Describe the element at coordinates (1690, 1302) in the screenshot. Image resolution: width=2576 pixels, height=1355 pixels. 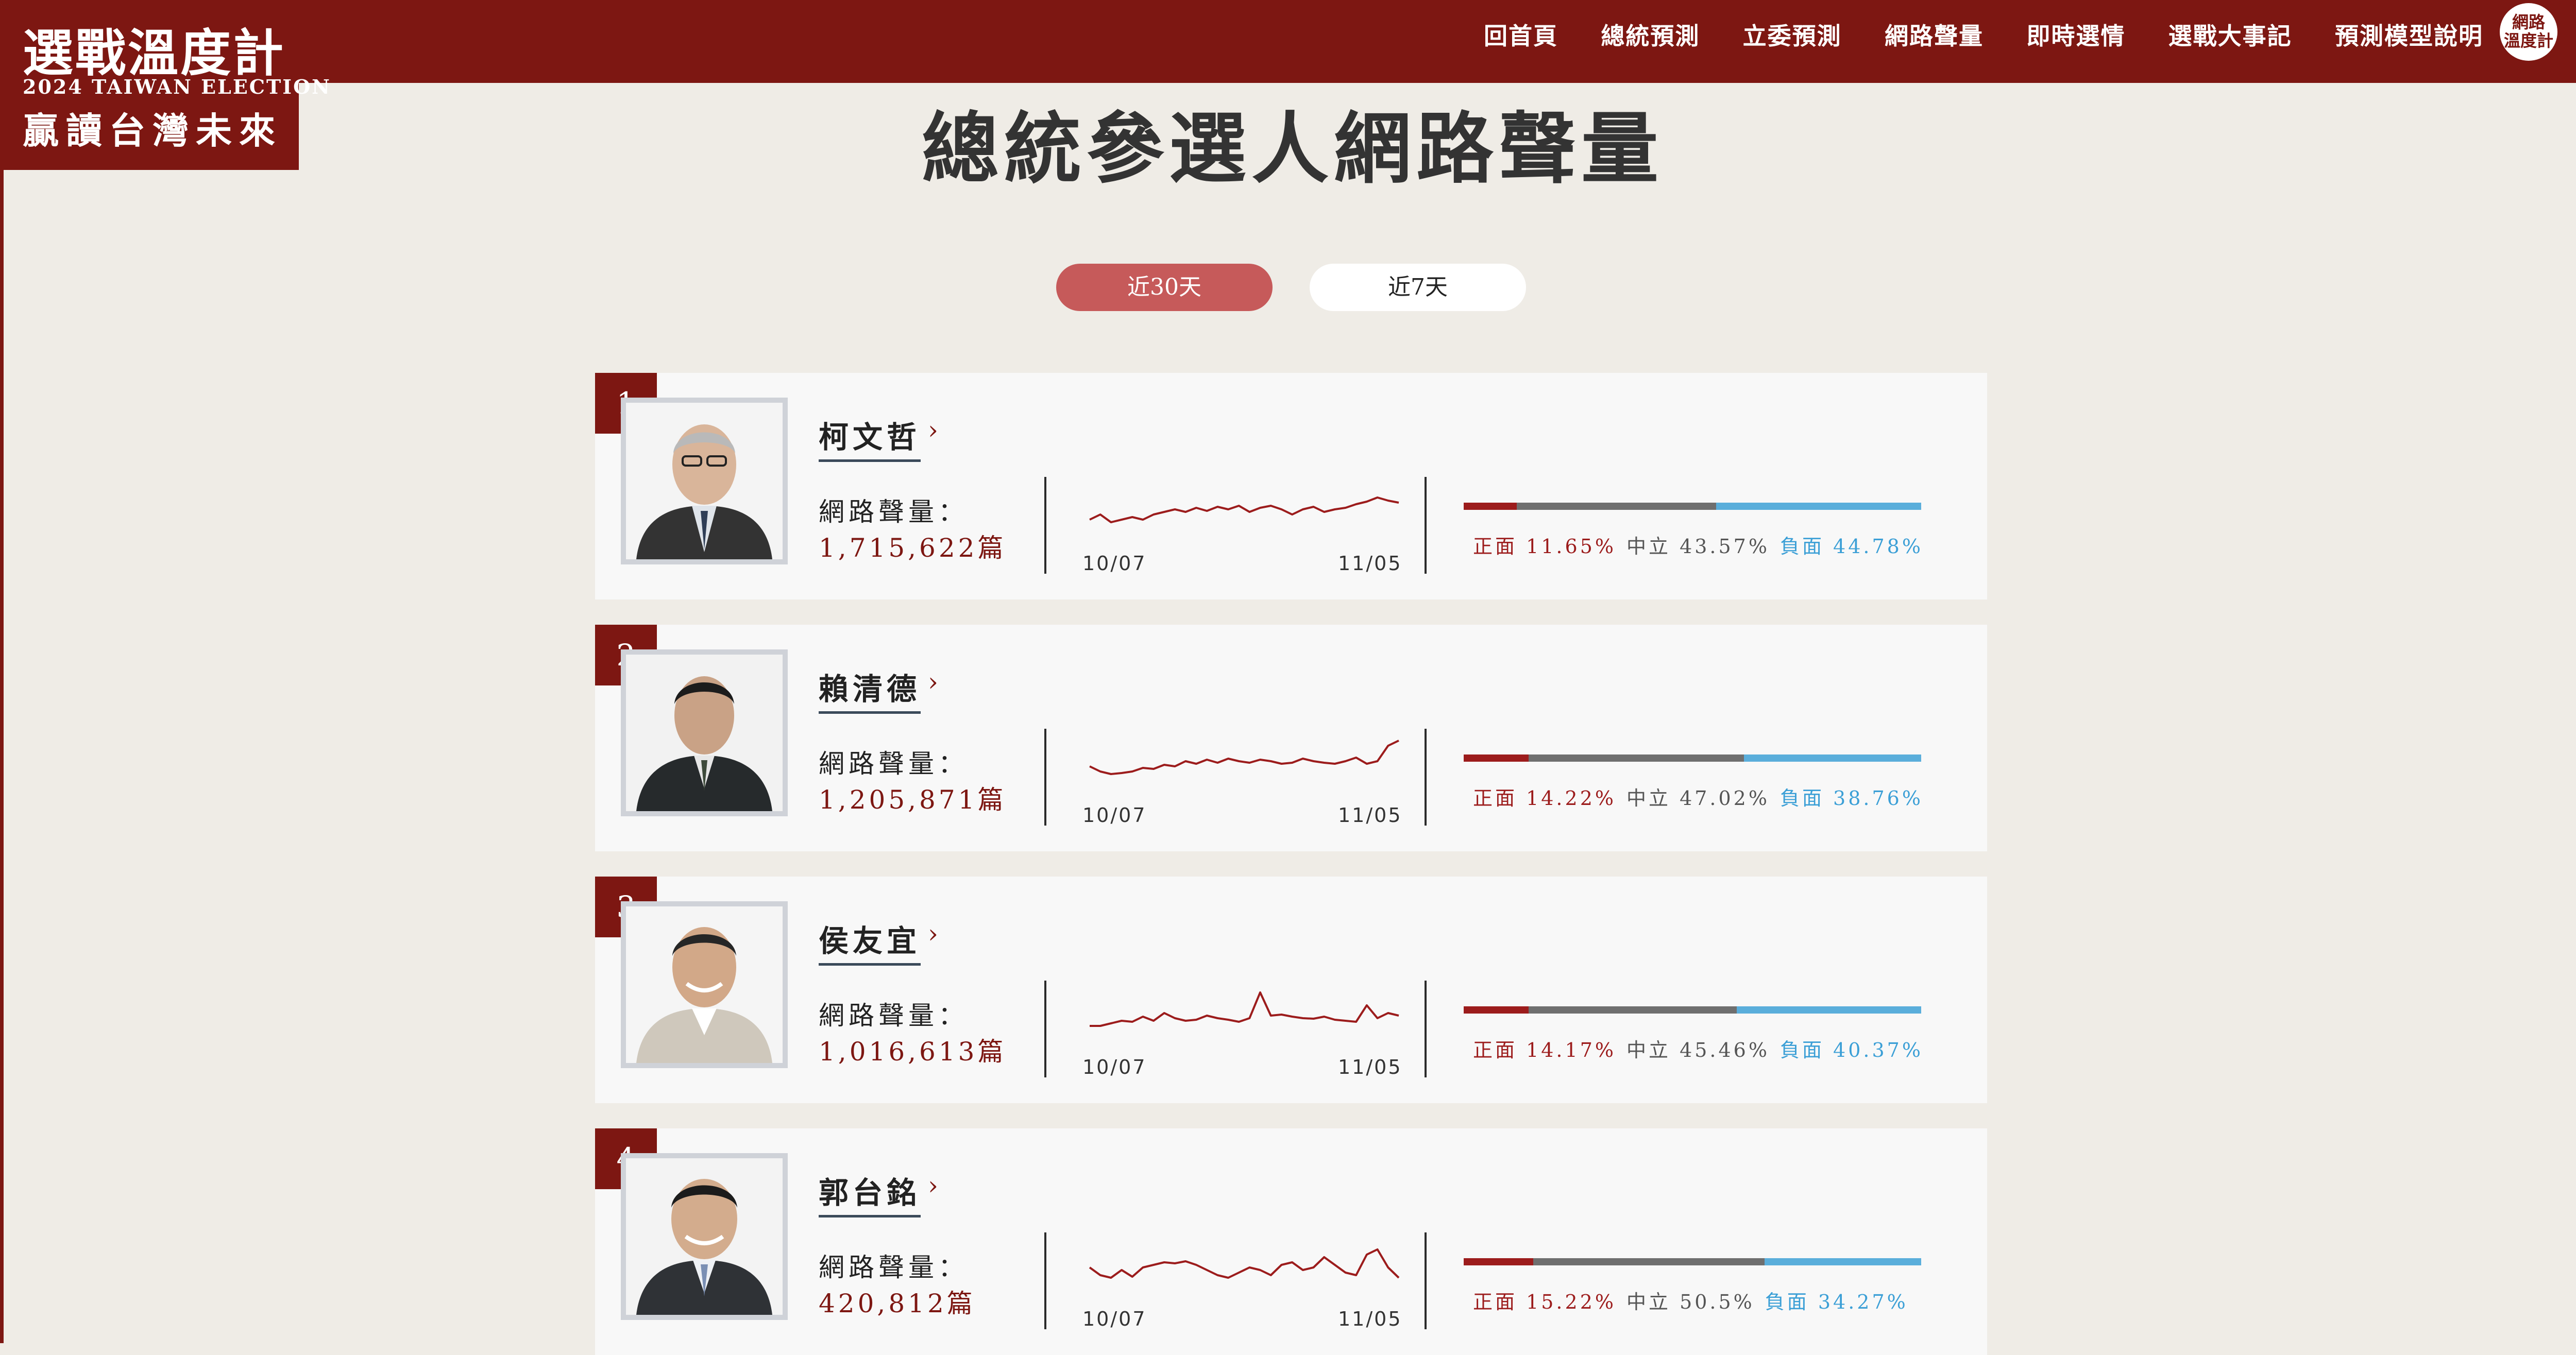
I see `sentiment-neutral: 中立 50.5%` at that location.